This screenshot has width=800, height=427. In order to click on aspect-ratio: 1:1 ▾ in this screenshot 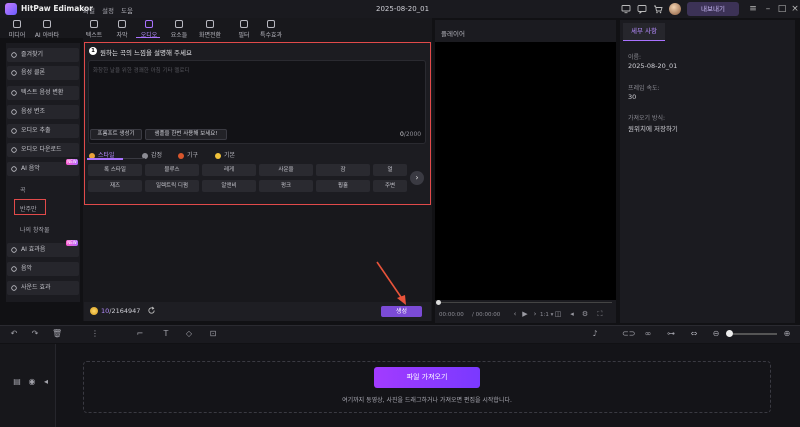, I will do `click(546, 315)`.